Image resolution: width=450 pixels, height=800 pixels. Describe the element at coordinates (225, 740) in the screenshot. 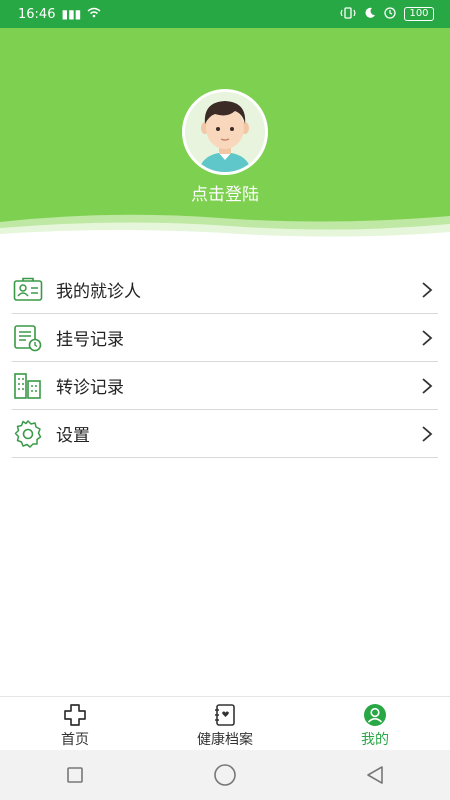

I see `tab-label: 健康档案` at that location.